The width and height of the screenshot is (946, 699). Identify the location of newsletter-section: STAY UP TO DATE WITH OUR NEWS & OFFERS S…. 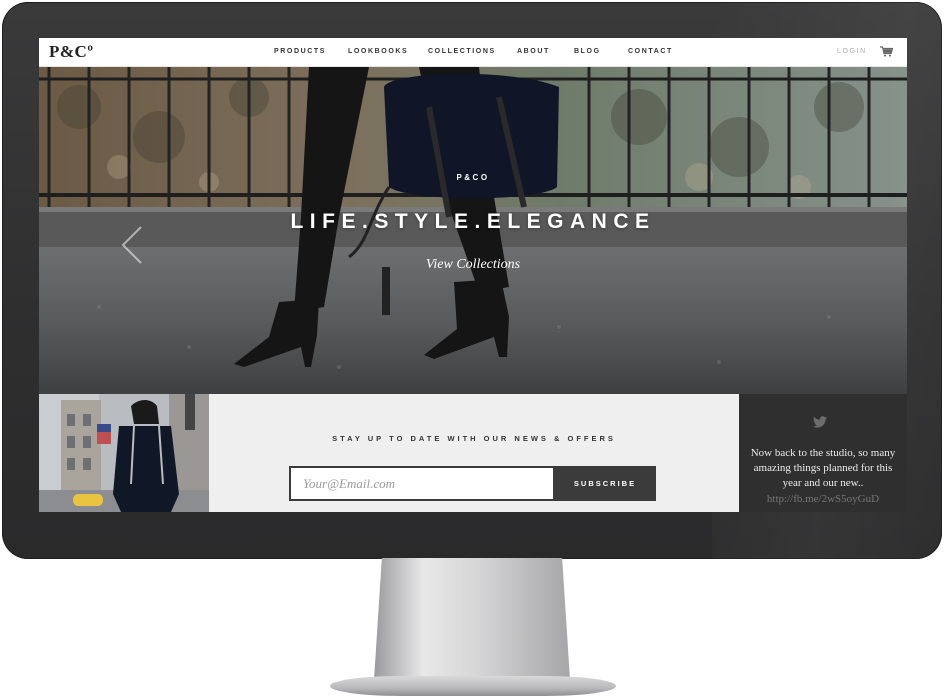
(474, 453).